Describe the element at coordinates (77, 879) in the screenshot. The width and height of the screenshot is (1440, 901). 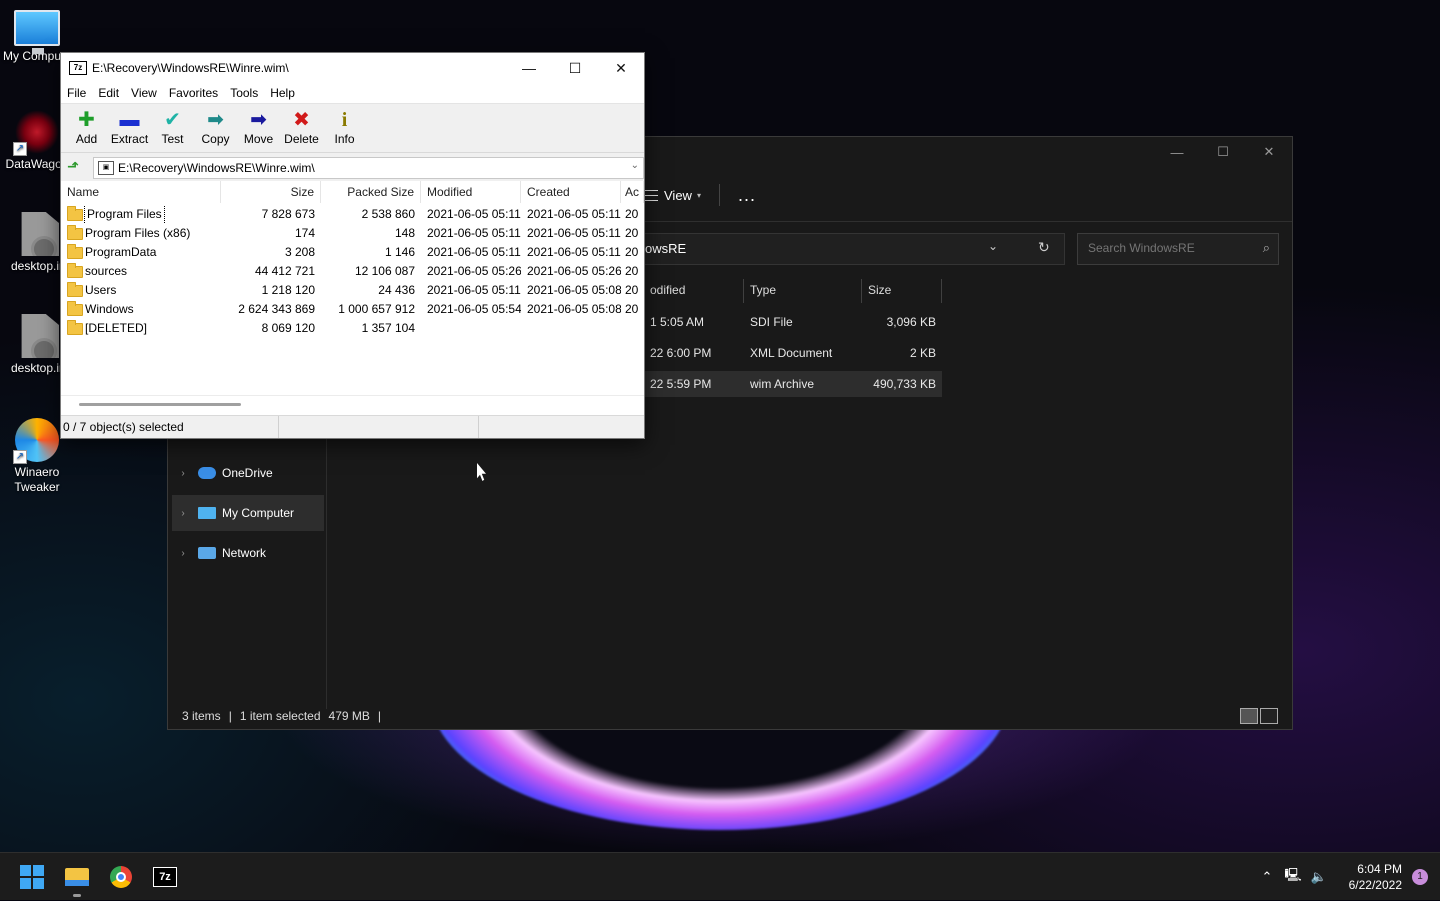
I see `taskbar-file-explorer` at that location.